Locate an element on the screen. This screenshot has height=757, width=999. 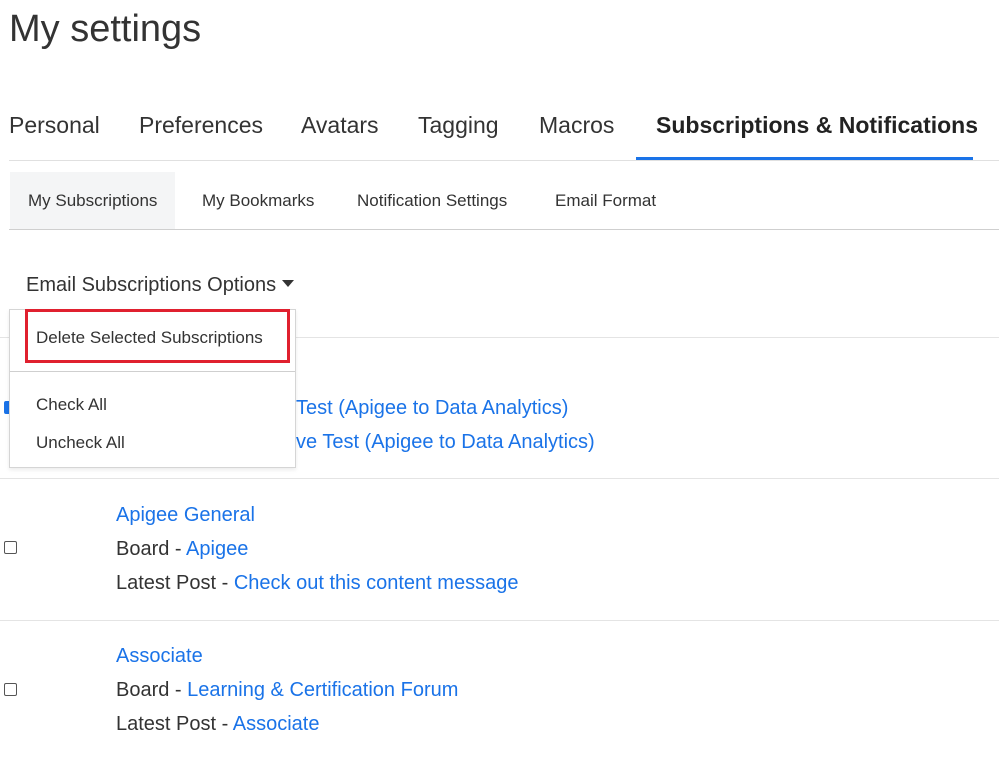
menu-item-delete-selected: Delete Selected Subscriptions is located at coordinates (149, 338).